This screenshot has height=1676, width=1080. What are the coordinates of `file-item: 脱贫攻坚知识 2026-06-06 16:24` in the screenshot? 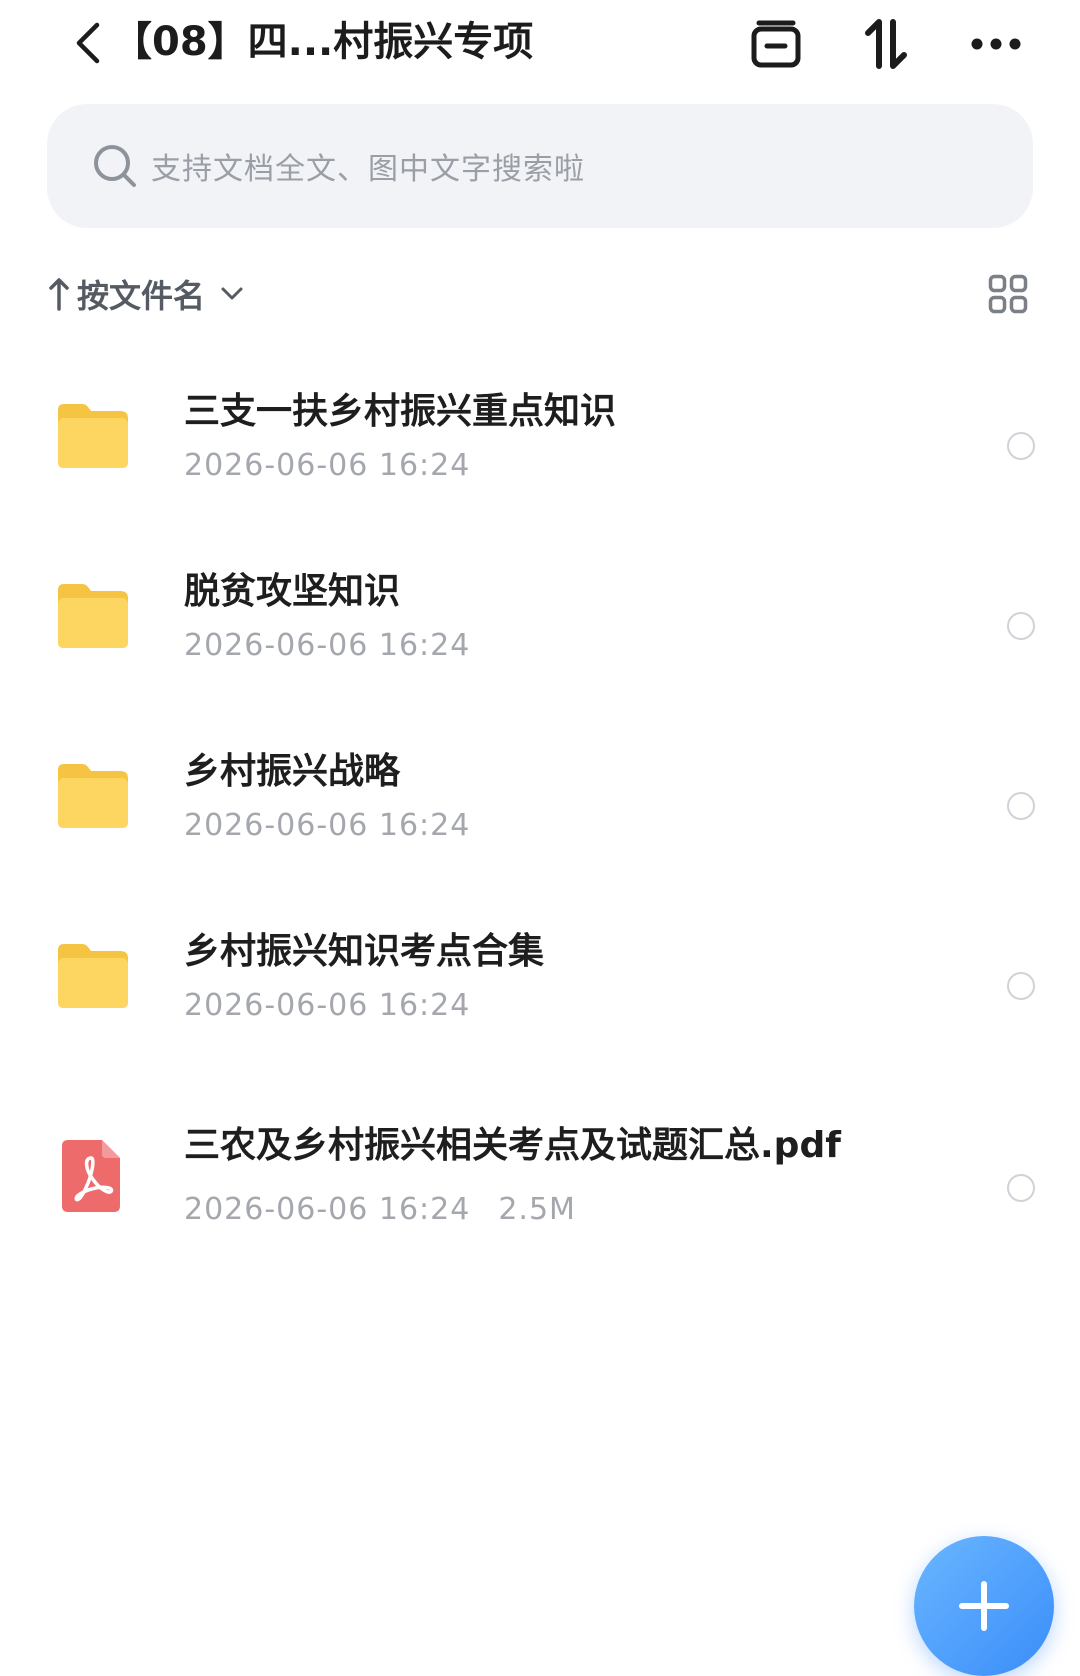 It's located at (540, 610).